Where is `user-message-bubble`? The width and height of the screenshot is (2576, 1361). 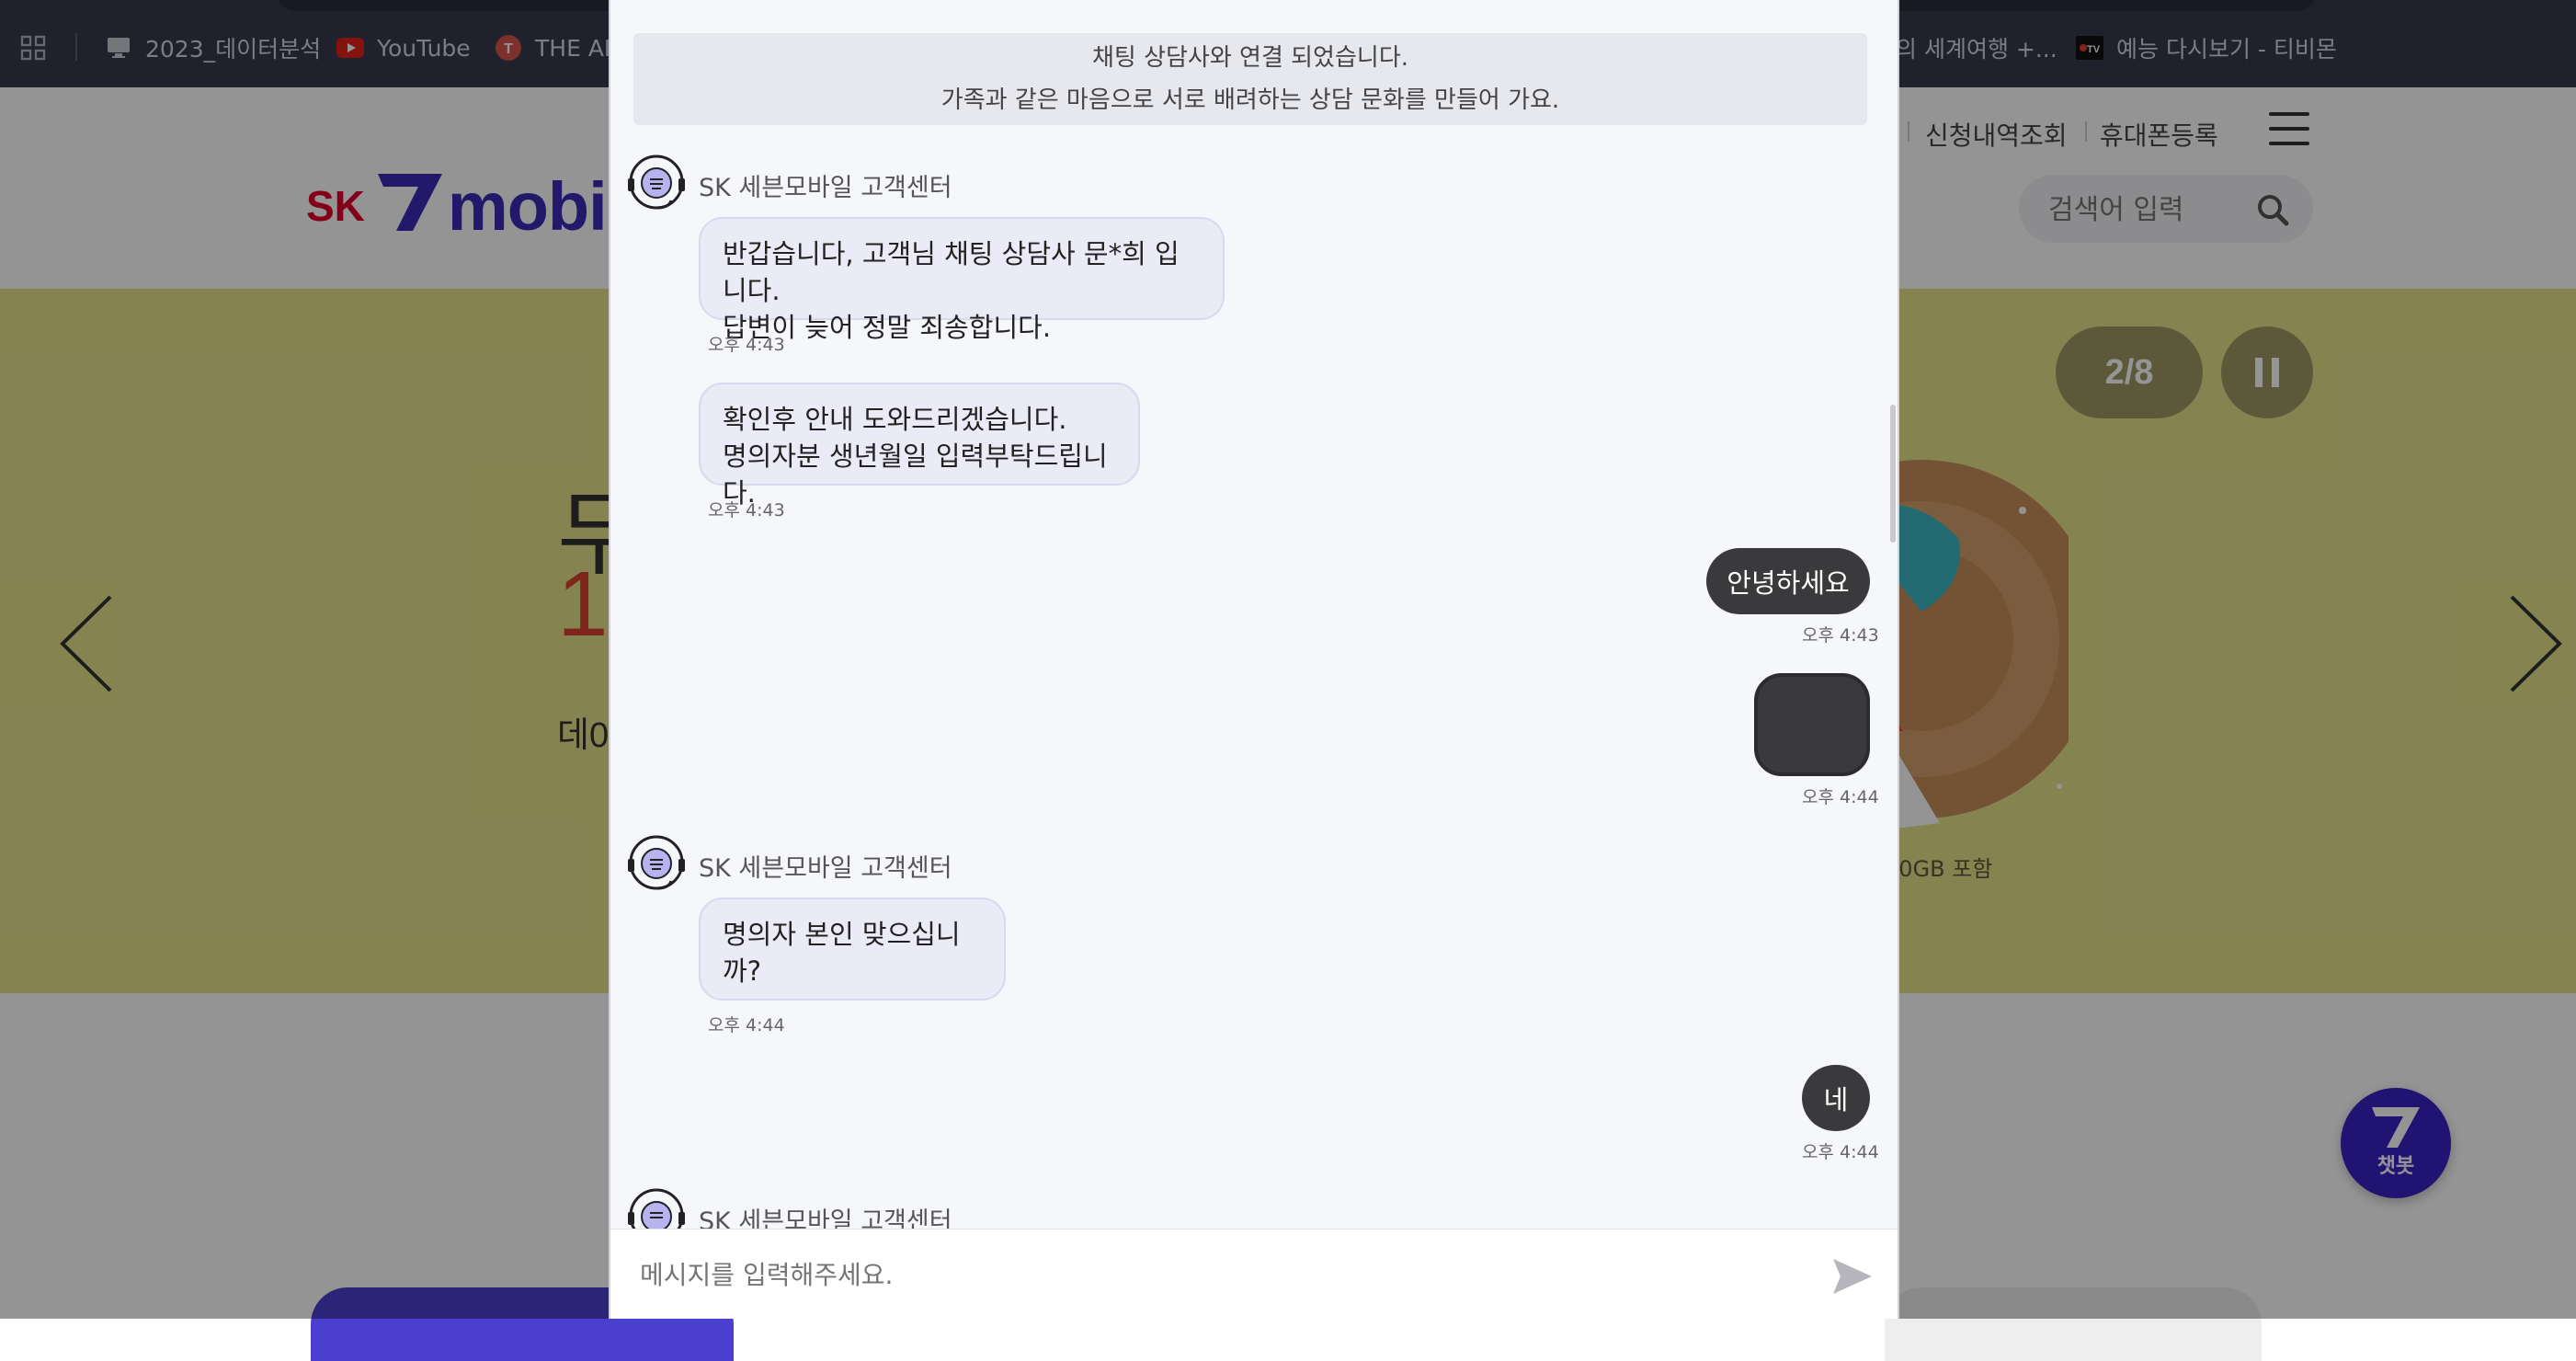
user-message-bubble is located at coordinates (1812, 724).